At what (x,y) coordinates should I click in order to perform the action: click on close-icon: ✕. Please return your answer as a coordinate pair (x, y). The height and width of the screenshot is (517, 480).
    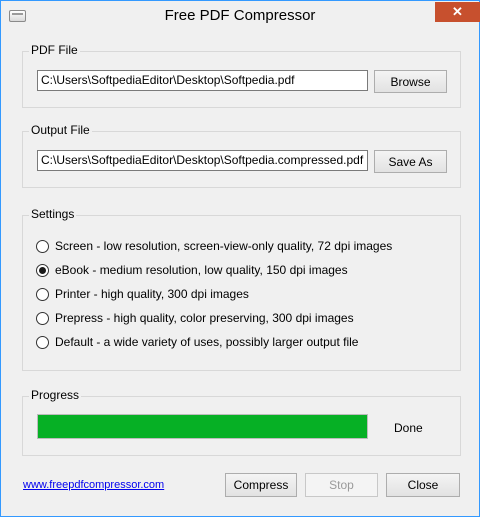
    Looking at the image, I should click on (457, 11).